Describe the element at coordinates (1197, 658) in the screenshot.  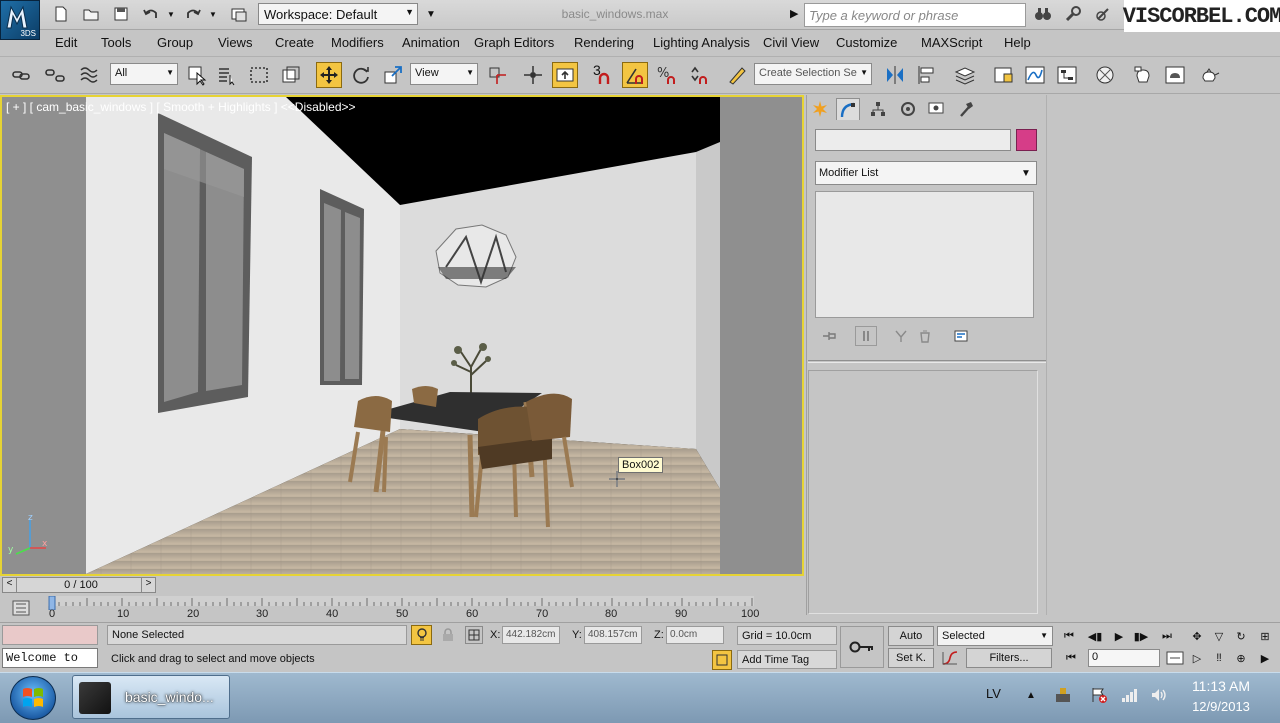
I see `dolly-button: ▷` at that location.